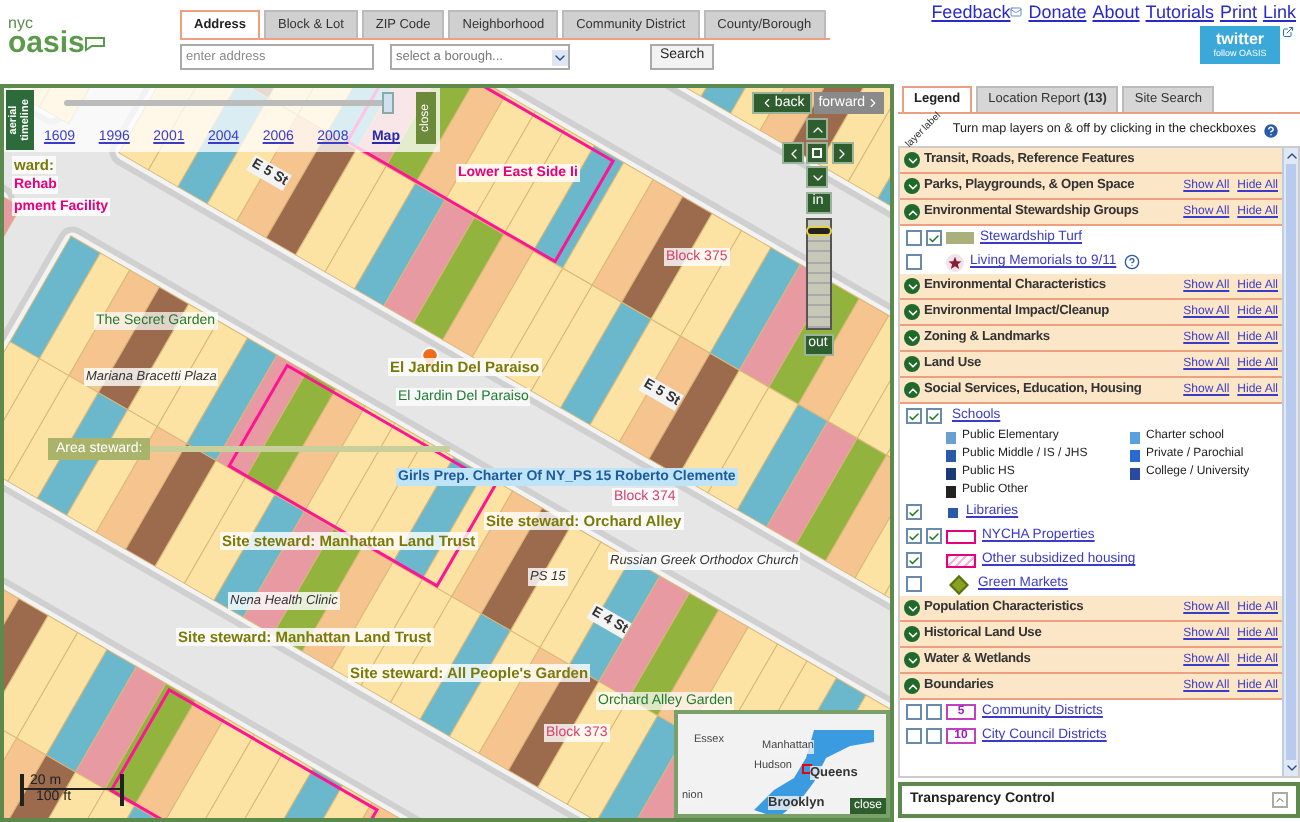  What do you see at coordinates (842, 153) in the screenshot?
I see `pan-right-button` at bounding box center [842, 153].